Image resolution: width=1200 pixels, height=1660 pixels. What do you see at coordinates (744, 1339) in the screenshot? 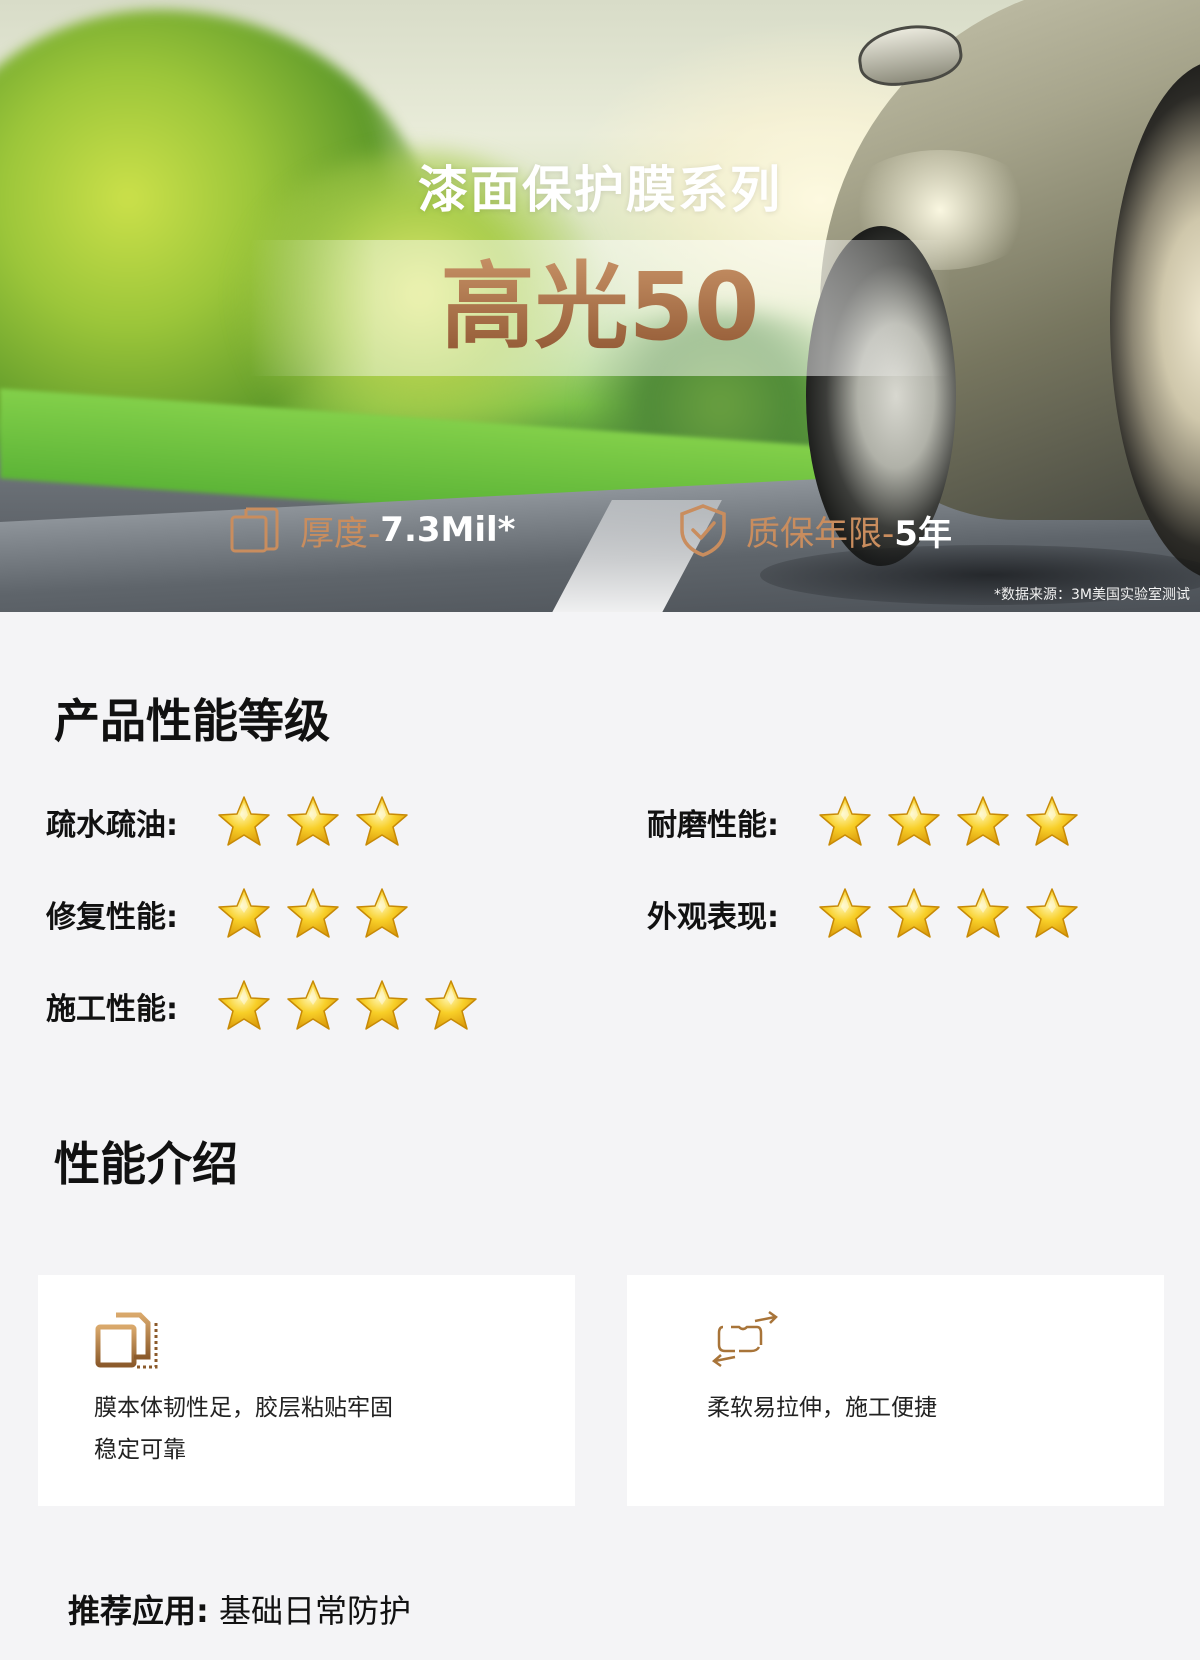
I see `stretch-arrows-icon` at bounding box center [744, 1339].